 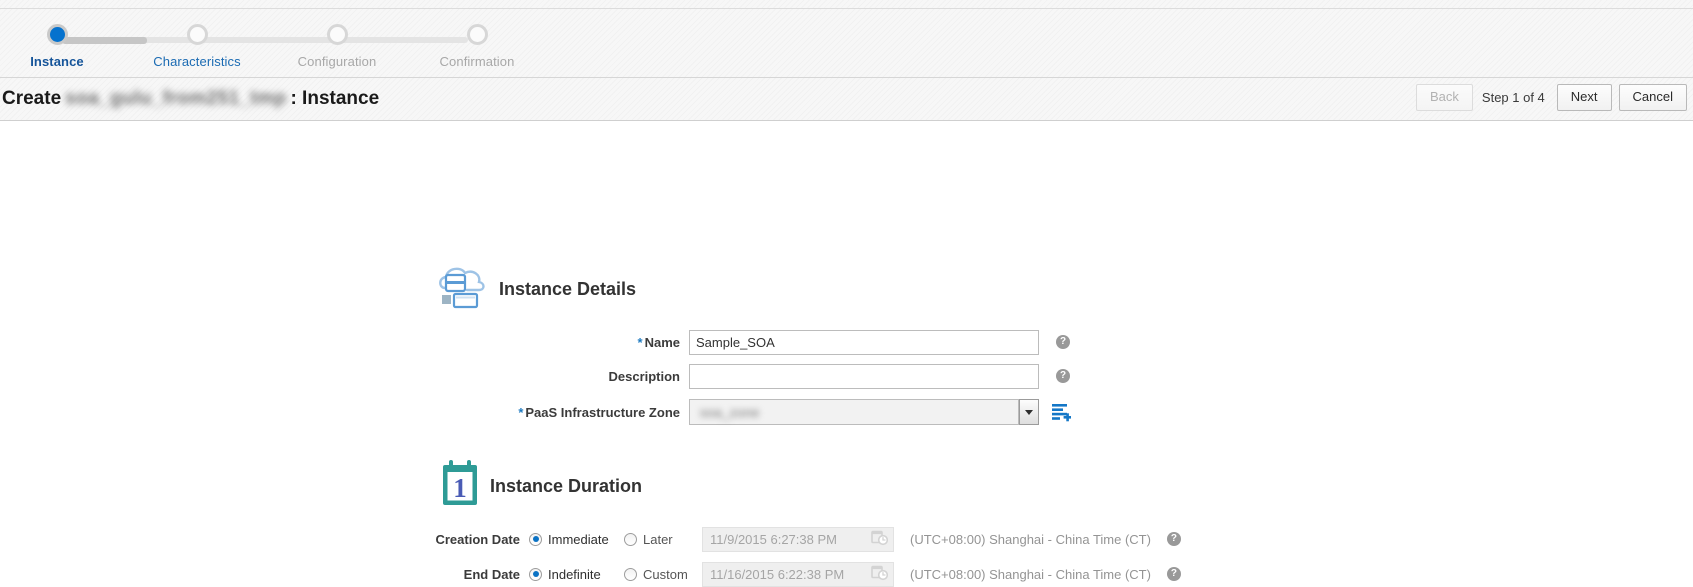 I want to click on radio-label-indefinite: Indefinite, so click(x=574, y=574).